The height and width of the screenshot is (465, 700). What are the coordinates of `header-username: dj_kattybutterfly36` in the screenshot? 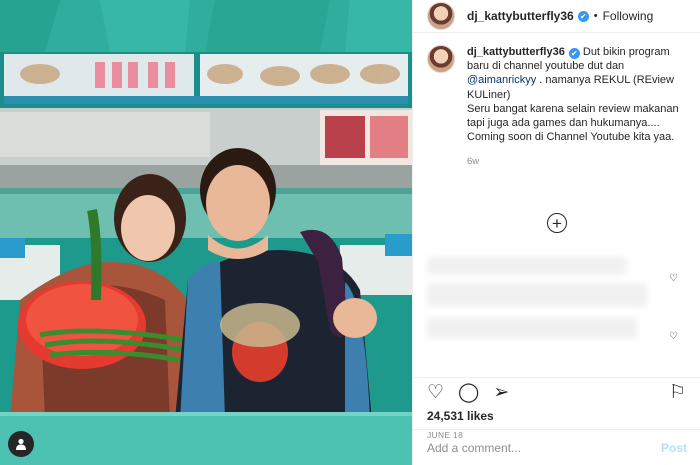 It's located at (520, 16).